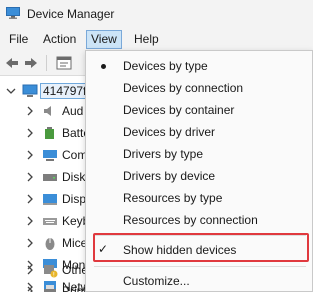  What do you see at coordinates (173, 198) in the screenshot?
I see `menu-item-label: Resources by type` at bounding box center [173, 198].